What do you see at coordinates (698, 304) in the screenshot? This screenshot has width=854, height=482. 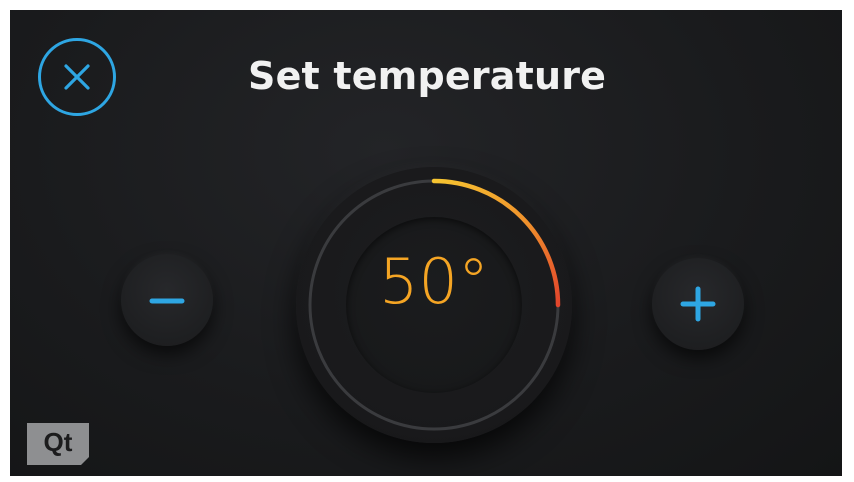 I see `increase-button` at bounding box center [698, 304].